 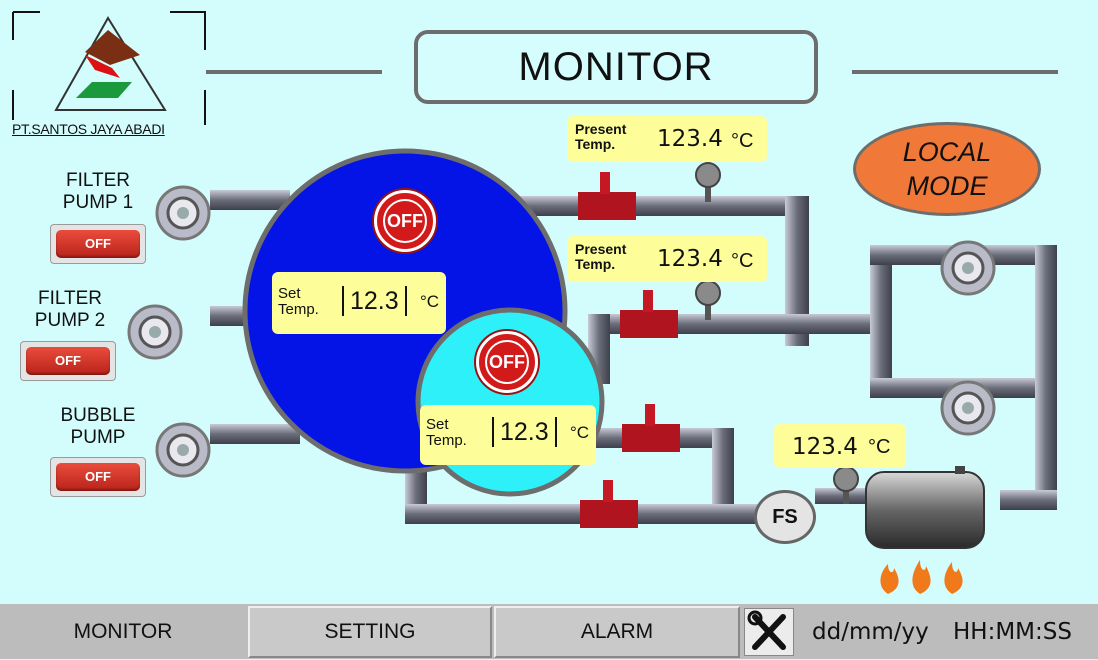 I want to click on date-display: dd/mm/yy, so click(x=870, y=632).